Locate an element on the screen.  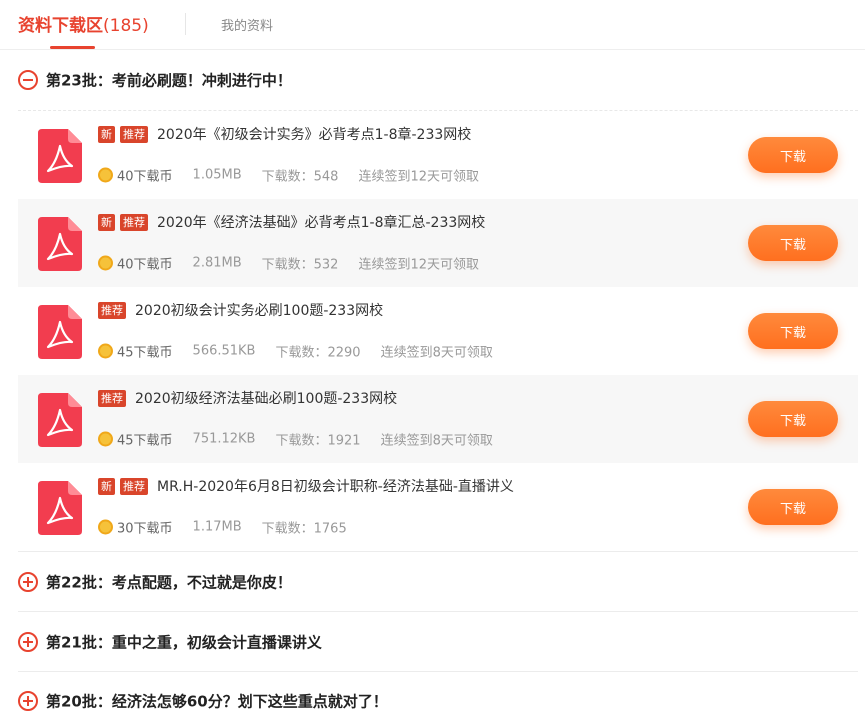
file-size: 2.81MB is located at coordinates (217, 263).